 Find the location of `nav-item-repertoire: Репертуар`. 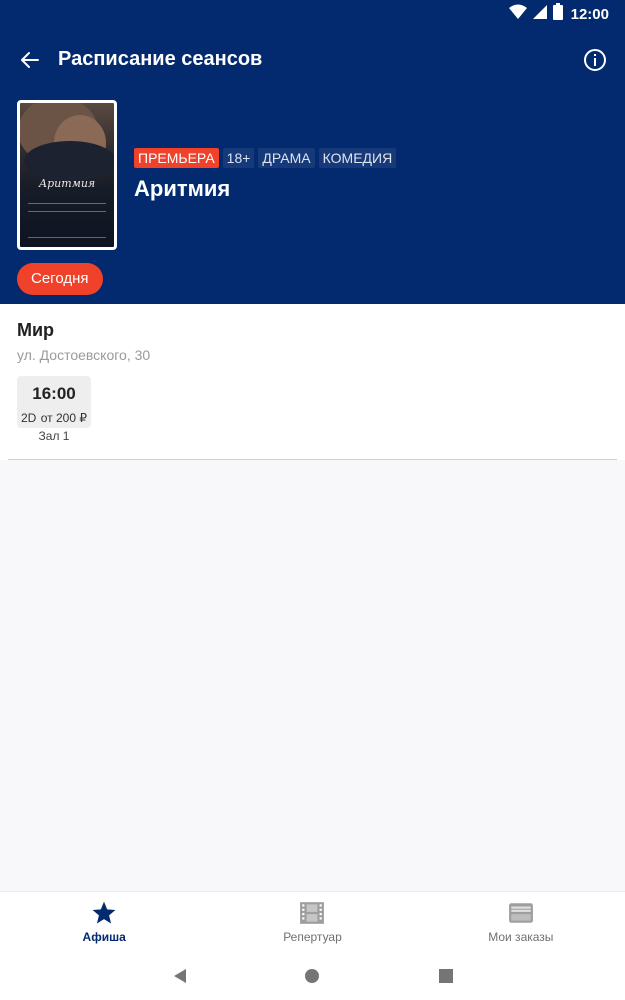

nav-item-repertoire: Репертуар is located at coordinates (312, 921).